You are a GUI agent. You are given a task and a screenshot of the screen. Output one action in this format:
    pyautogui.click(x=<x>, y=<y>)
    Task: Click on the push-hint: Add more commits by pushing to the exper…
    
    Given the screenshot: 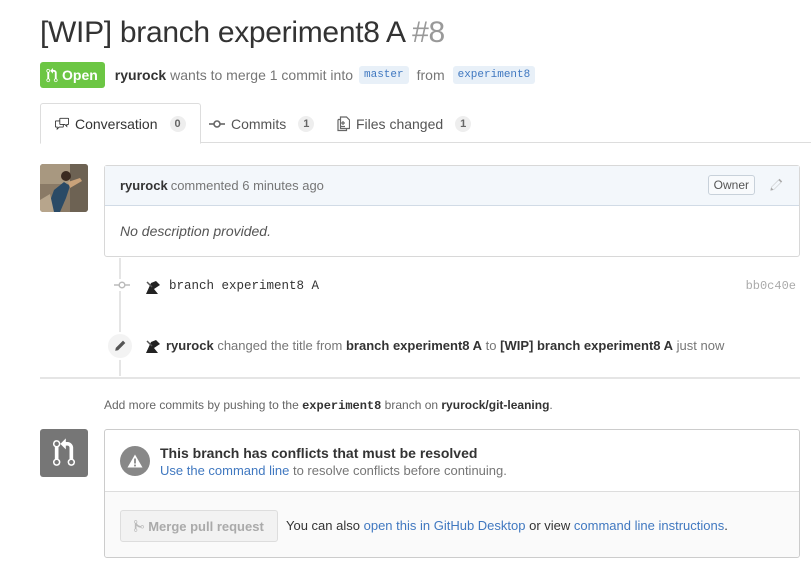 What is the action you would take?
    pyautogui.click(x=328, y=405)
    